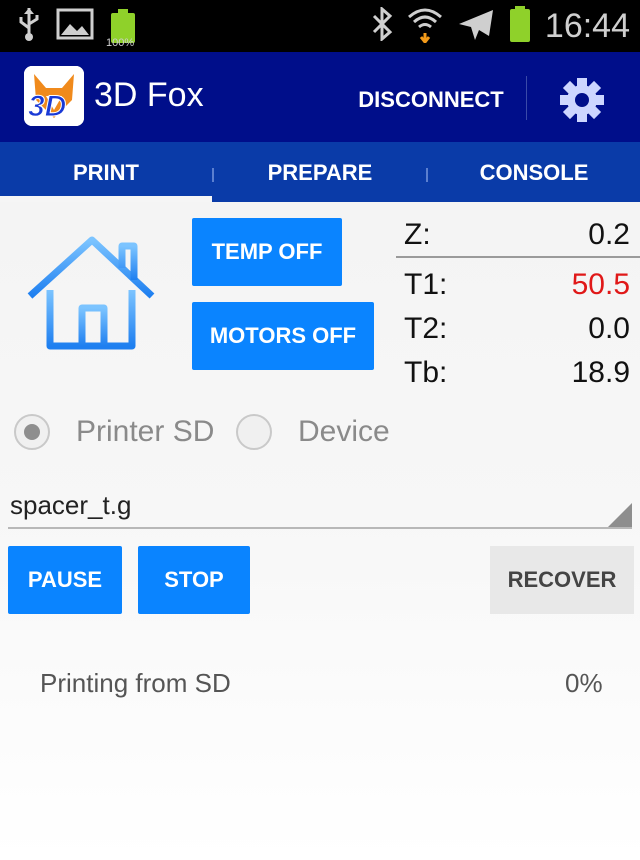 The image size is (640, 860). Describe the element at coordinates (517, 330) in the screenshot. I see `t2-readout: T2: 0.0` at that location.